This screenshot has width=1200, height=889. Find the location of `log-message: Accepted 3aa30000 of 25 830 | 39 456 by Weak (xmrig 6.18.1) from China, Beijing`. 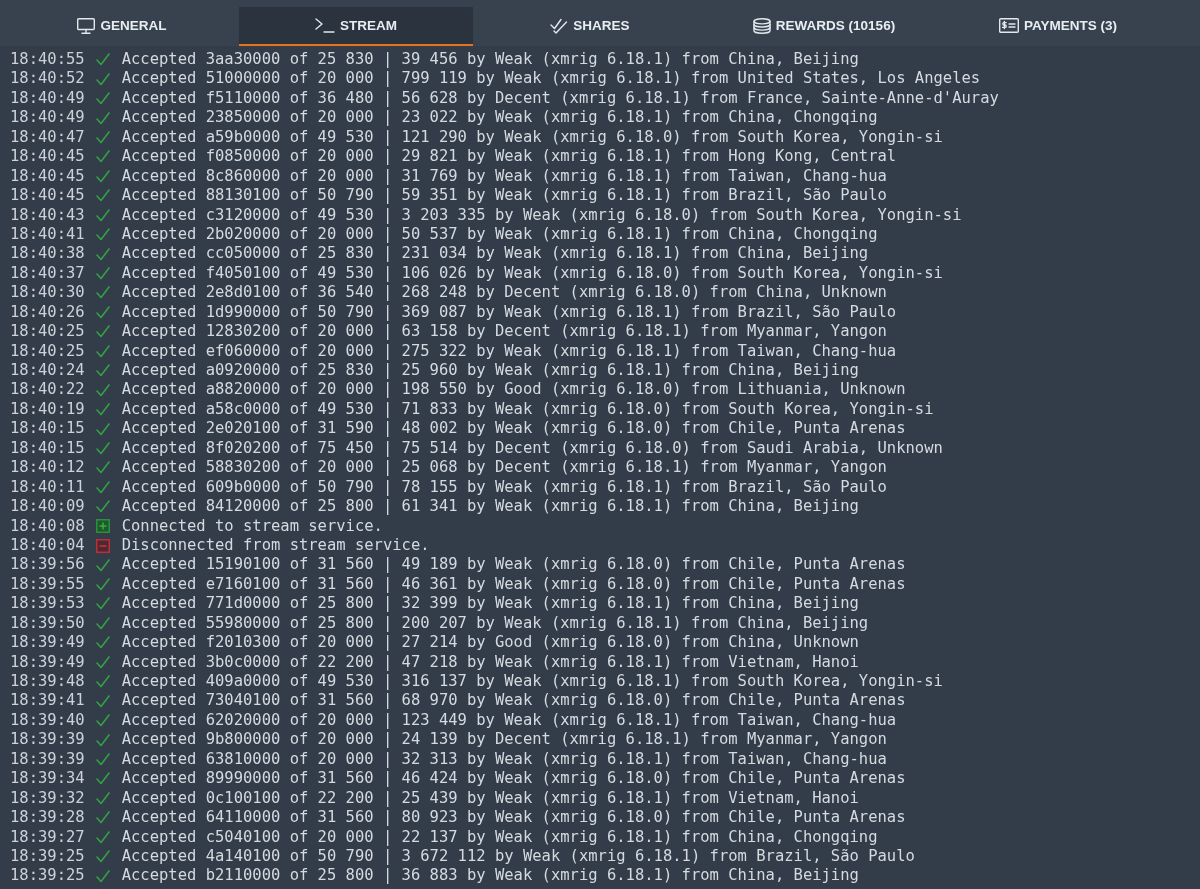

log-message: Accepted 3aa30000 of 25 830 | 39 456 by Weak (xmrig 6.18.1) from China, Beijing is located at coordinates (490, 60).